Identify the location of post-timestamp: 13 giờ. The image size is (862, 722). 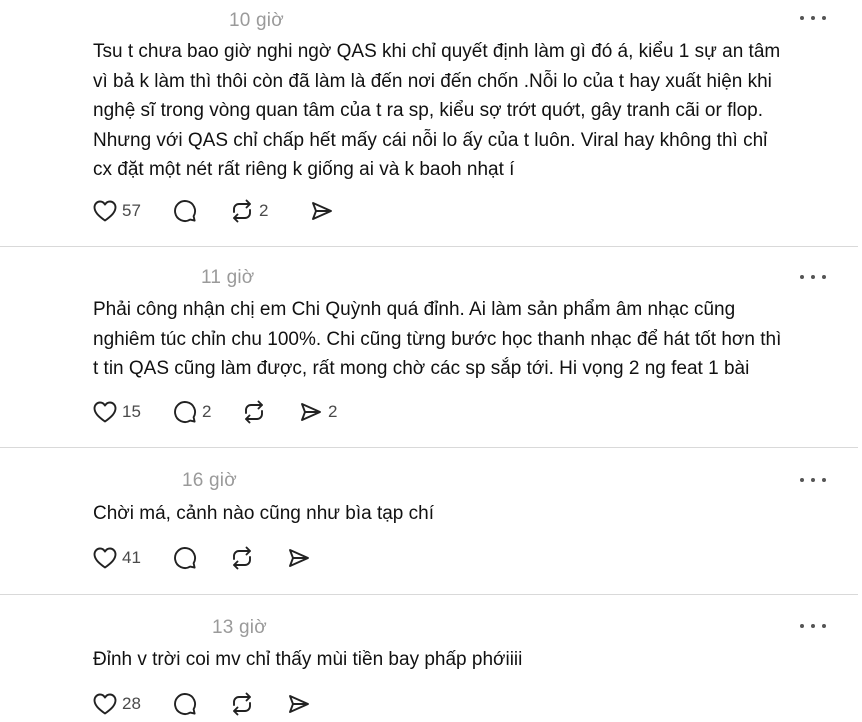
(239, 627).